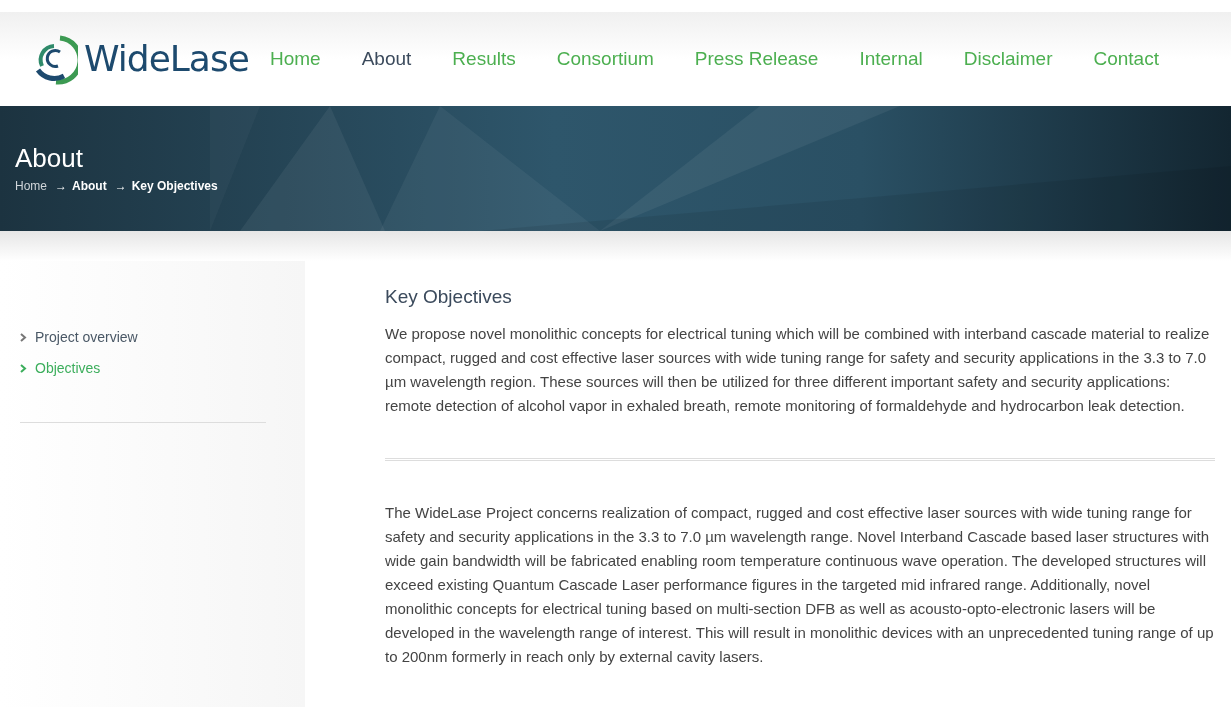  Describe the element at coordinates (49, 158) in the screenshot. I see `page-title: About` at that location.